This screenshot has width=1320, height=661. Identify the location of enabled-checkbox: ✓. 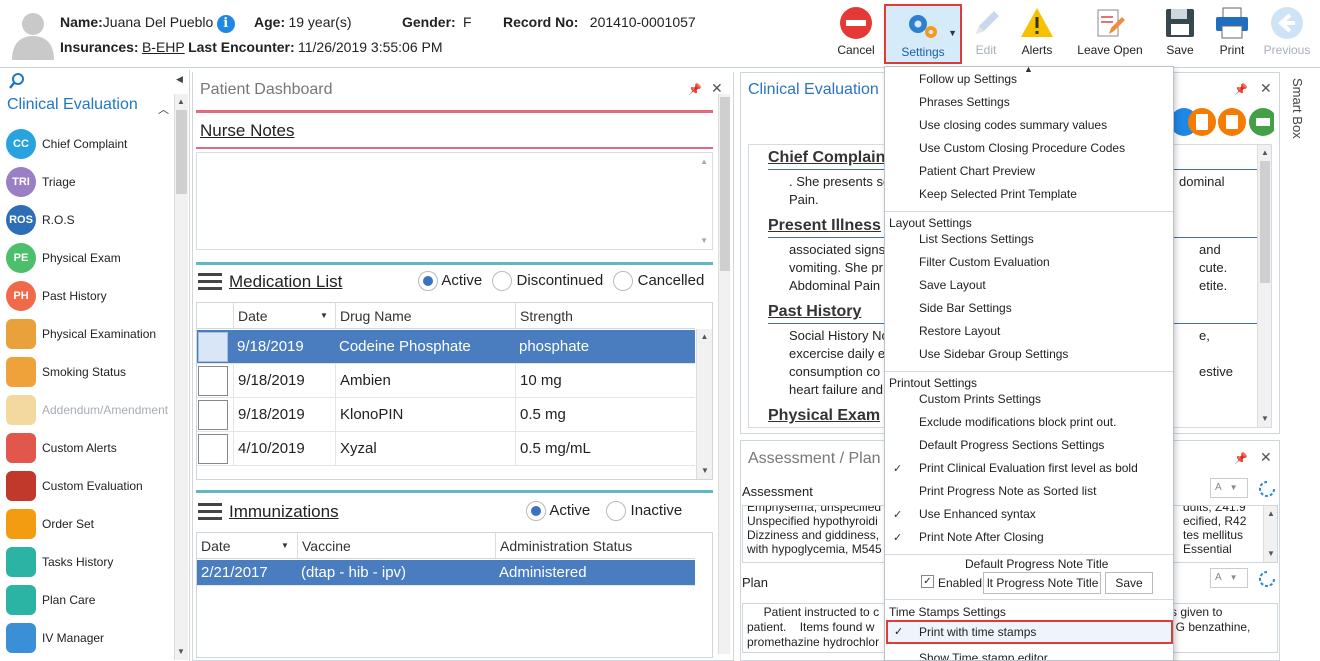
(927, 581).